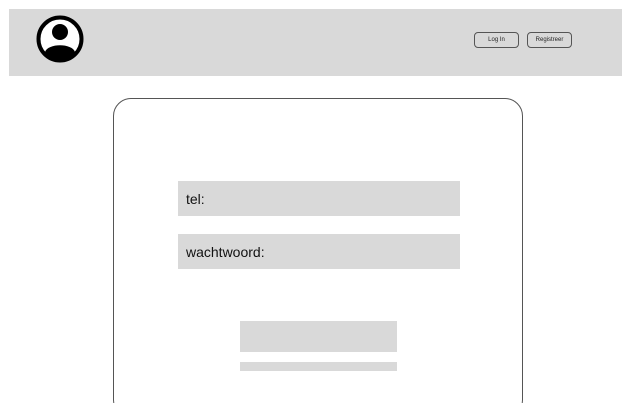 Image resolution: width=622 pixels, height=403 pixels. I want to click on password-field: wachtwoord:, so click(319, 251).